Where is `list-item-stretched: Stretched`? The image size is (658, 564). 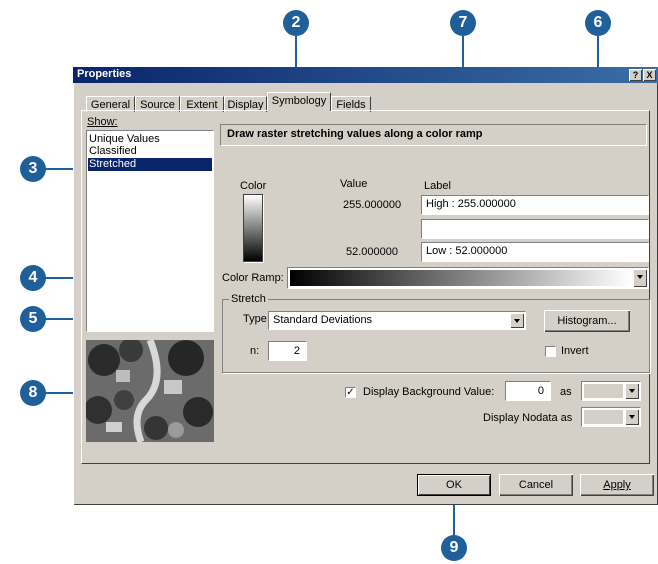 list-item-stretched: Stretched is located at coordinates (150, 164).